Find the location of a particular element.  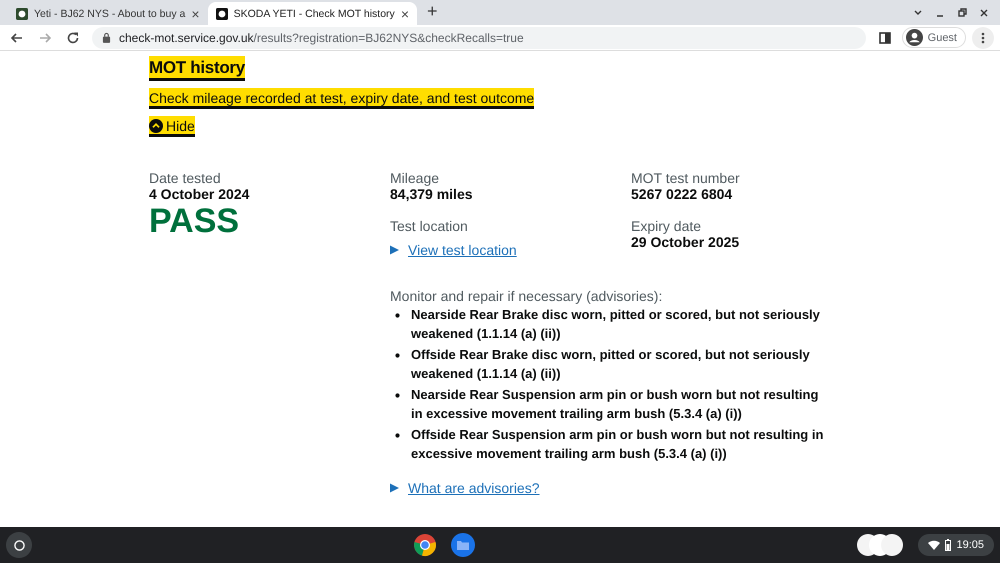

new-tab-button: + is located at coordinates (432, 11).